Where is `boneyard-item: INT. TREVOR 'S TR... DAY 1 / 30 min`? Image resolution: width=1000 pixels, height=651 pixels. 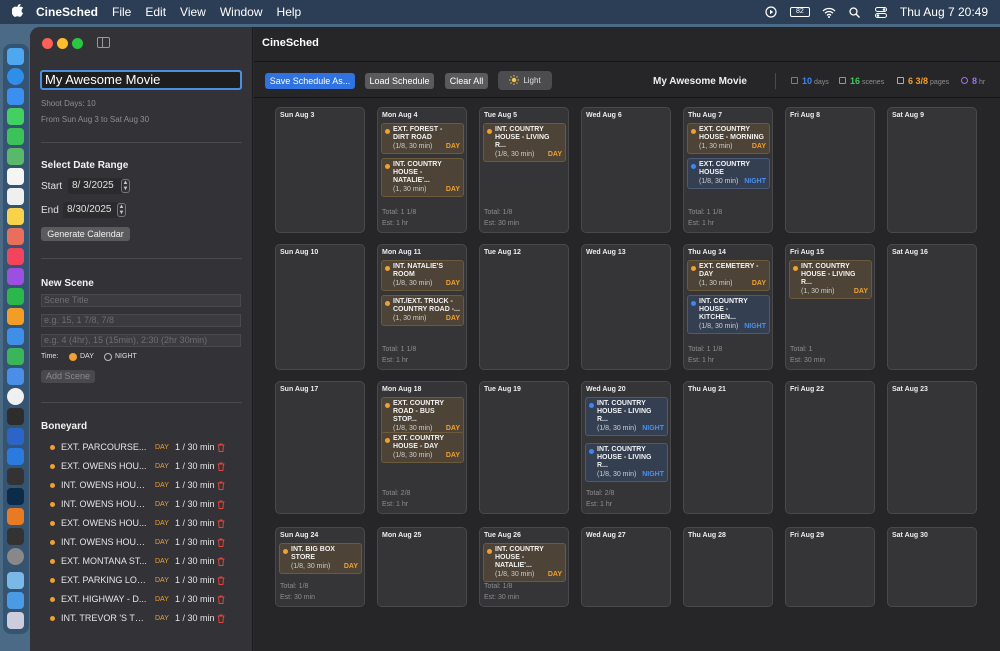 boneyard-item: INT. TREVOR 'S TR... DAY 1 / 30 min is located at coordinates (147, 618).